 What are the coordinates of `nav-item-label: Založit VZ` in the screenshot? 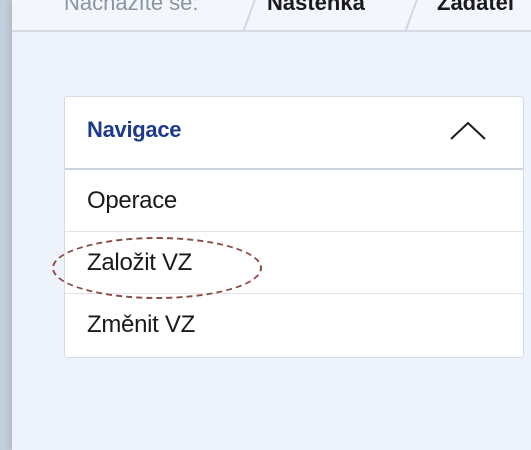 It's located at (140, 262).